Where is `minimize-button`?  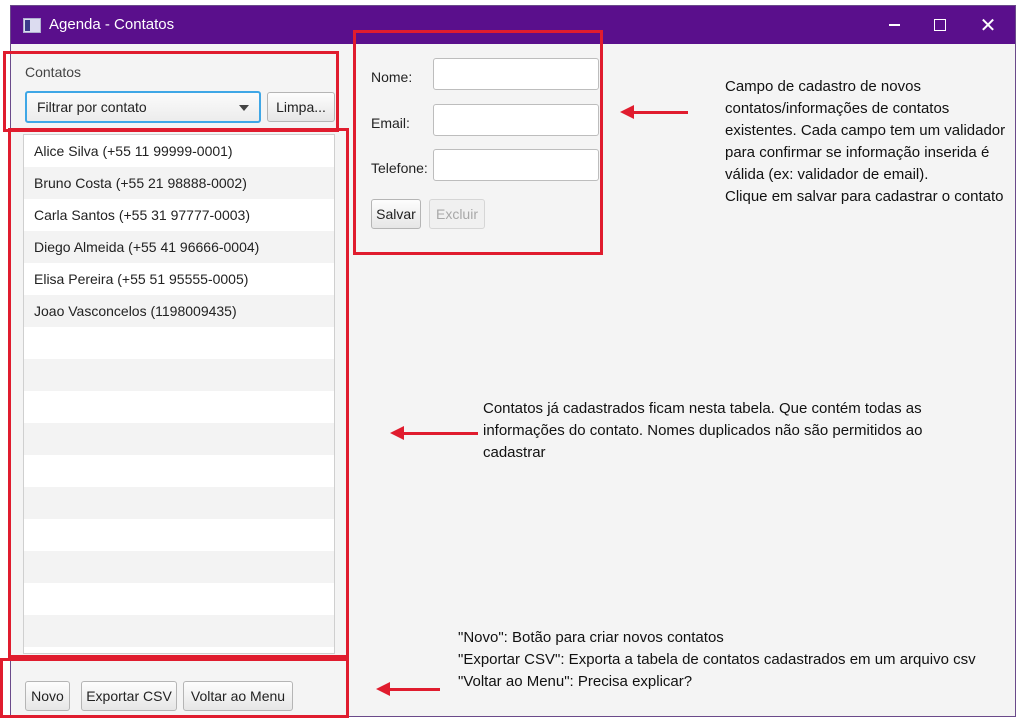
minimize-button is located at coordinates (894, 25).